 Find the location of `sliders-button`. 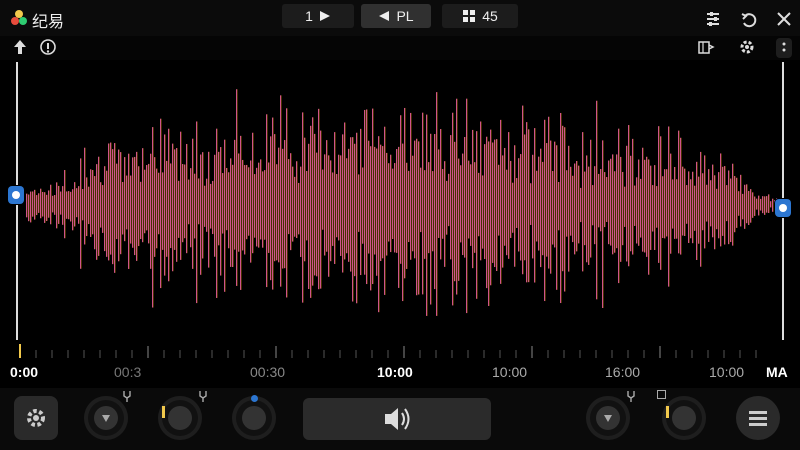

sliders-button is located at coordinates (713, 19).